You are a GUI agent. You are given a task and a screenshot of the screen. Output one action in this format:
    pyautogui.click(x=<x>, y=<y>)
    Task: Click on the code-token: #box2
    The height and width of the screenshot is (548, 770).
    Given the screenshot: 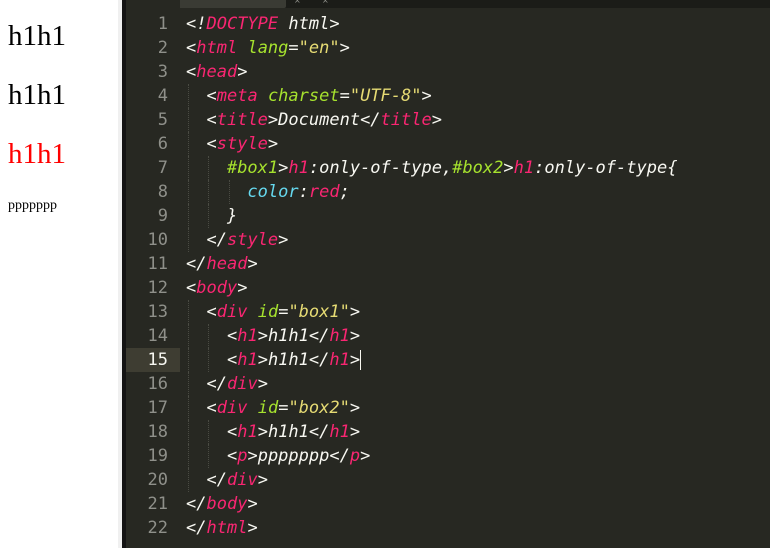 What is the action you would take?
    pyautogui.click(x=478, y=168)
    